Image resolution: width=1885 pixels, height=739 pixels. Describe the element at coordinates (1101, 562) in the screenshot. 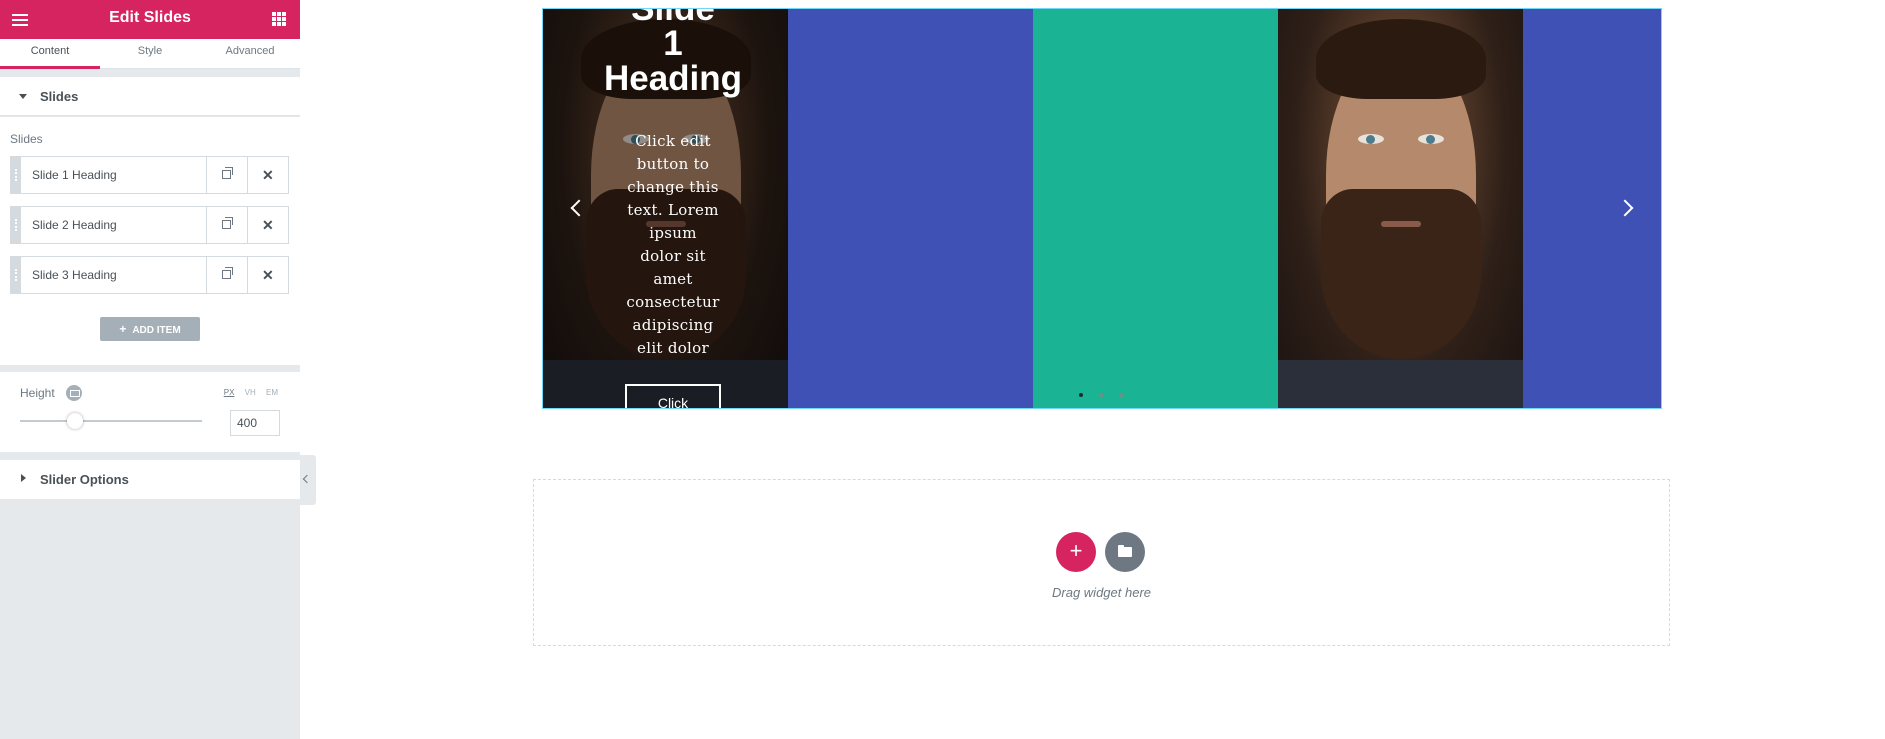

I see `empty-section-dropzone: + Drag widget here` at that location.